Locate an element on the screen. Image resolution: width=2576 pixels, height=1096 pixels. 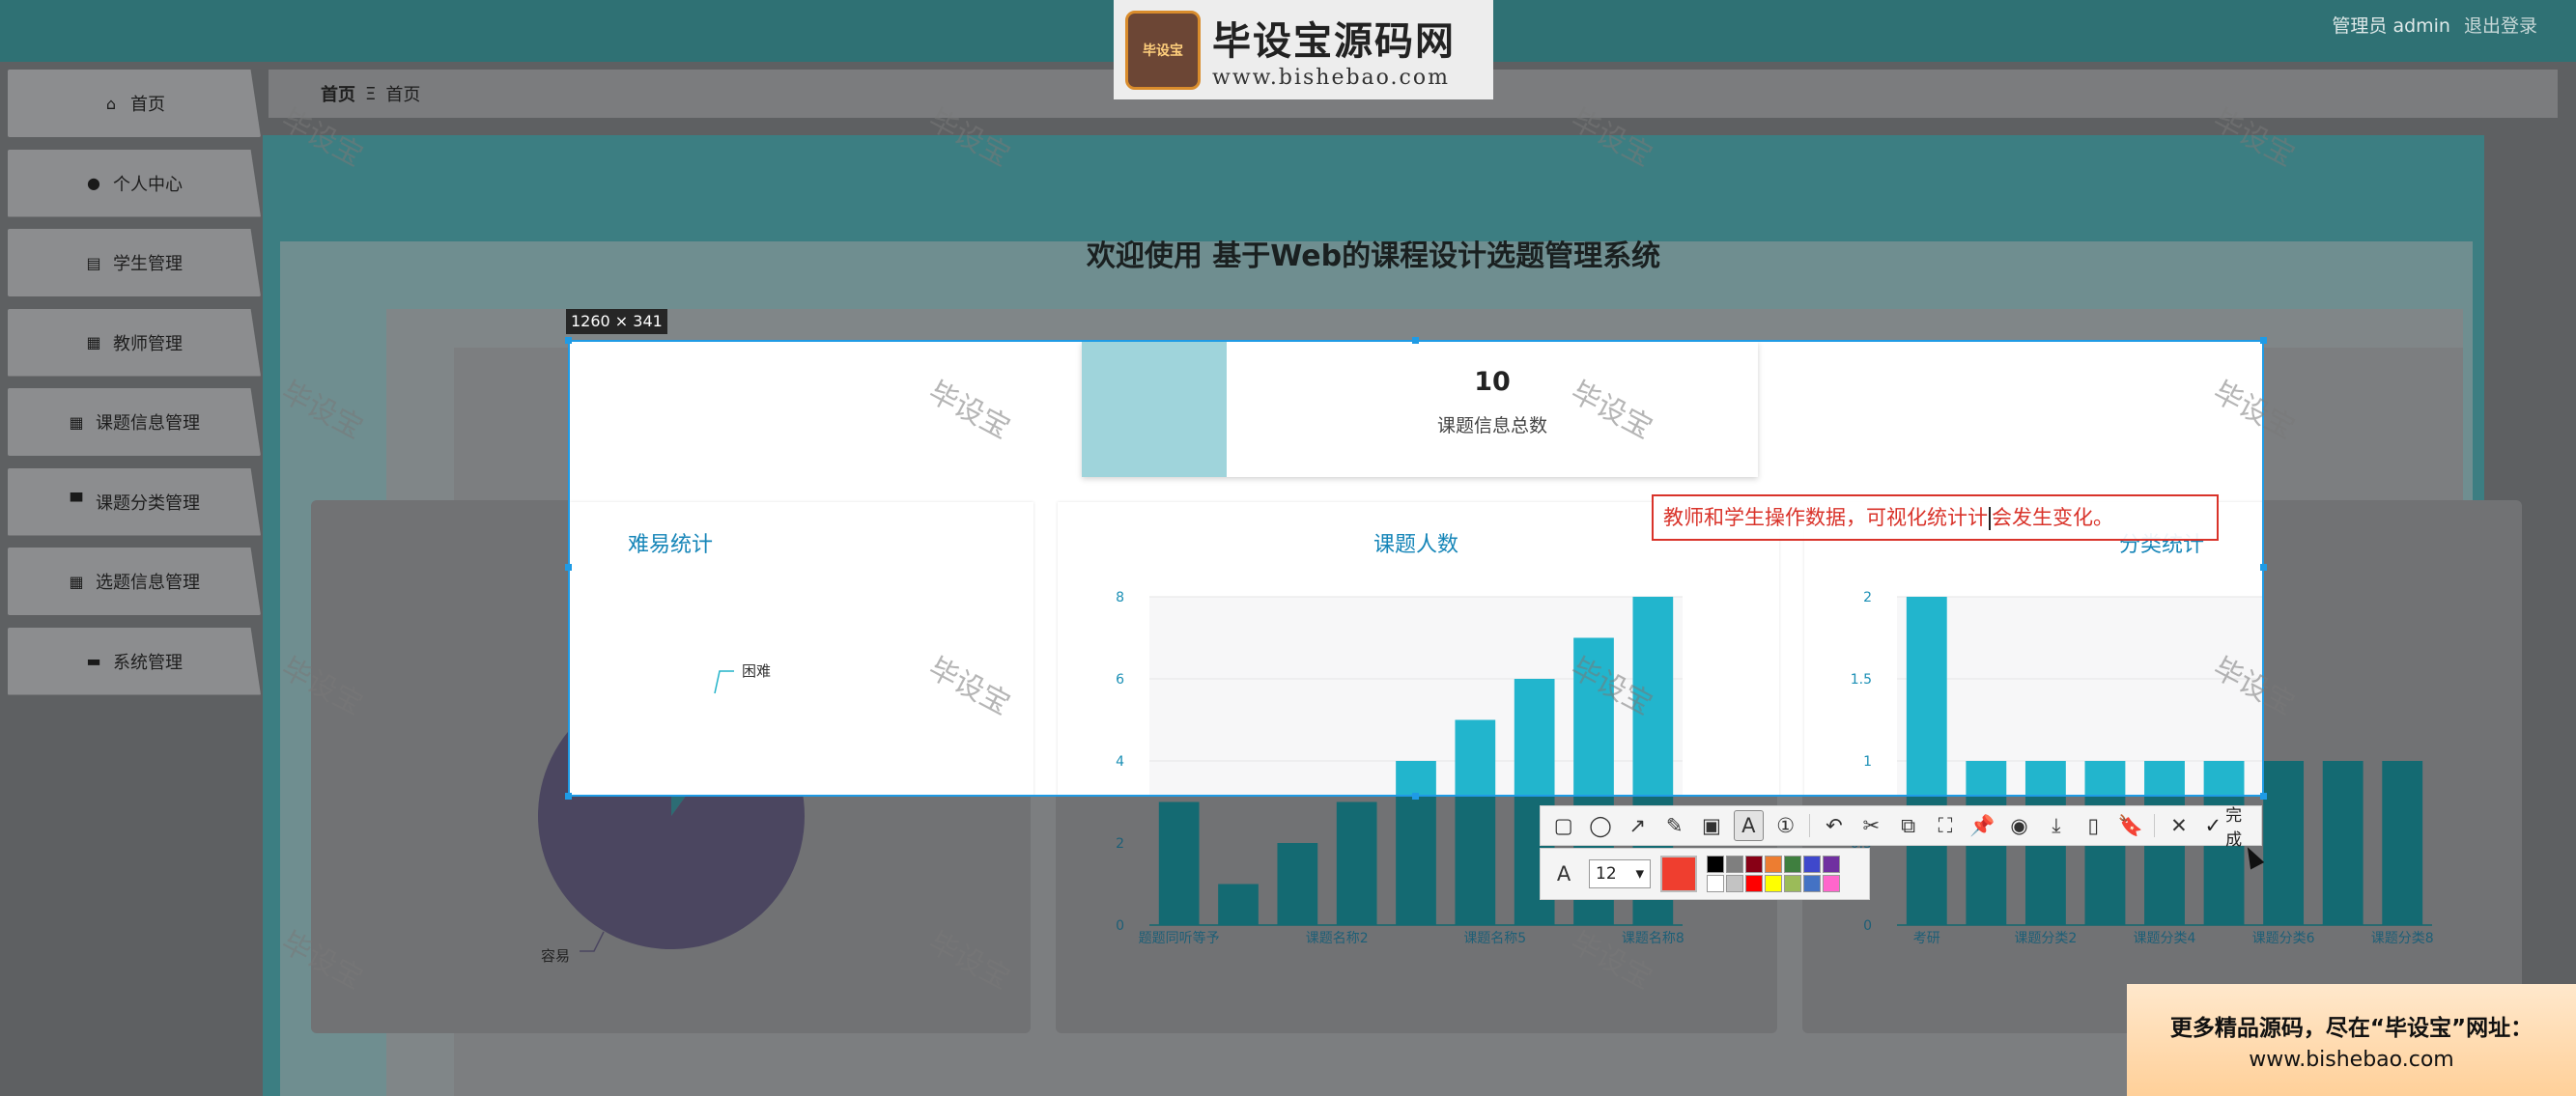
font-icon: A is located at coordinates (1563, 874).